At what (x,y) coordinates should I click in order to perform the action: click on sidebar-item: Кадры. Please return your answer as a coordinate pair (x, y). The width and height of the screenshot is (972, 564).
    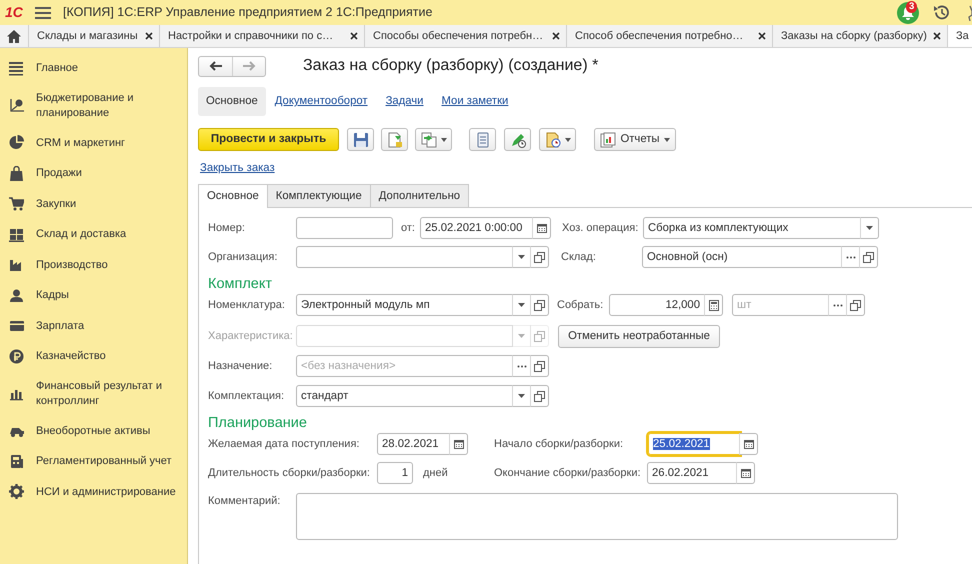
    Looking at the image, I should click on (52, 295).